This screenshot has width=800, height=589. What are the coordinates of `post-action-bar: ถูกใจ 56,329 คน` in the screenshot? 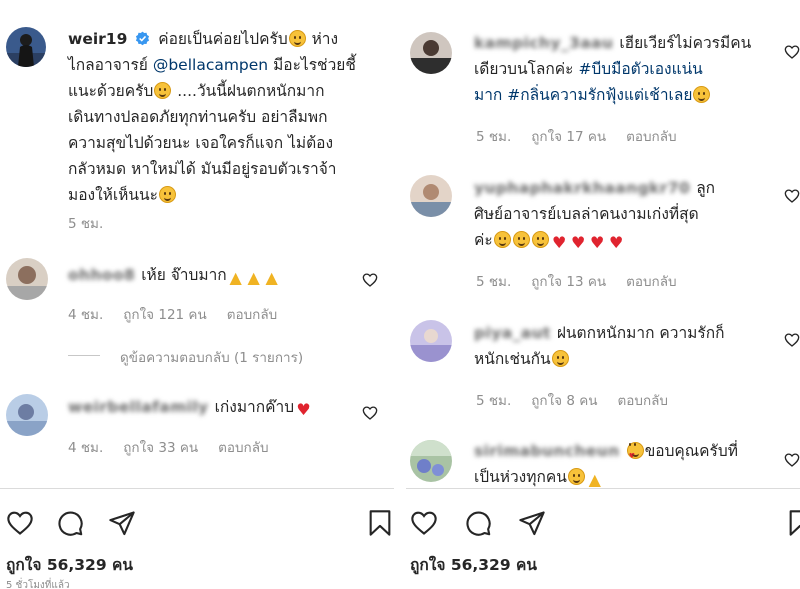 It's located at (603, 538).